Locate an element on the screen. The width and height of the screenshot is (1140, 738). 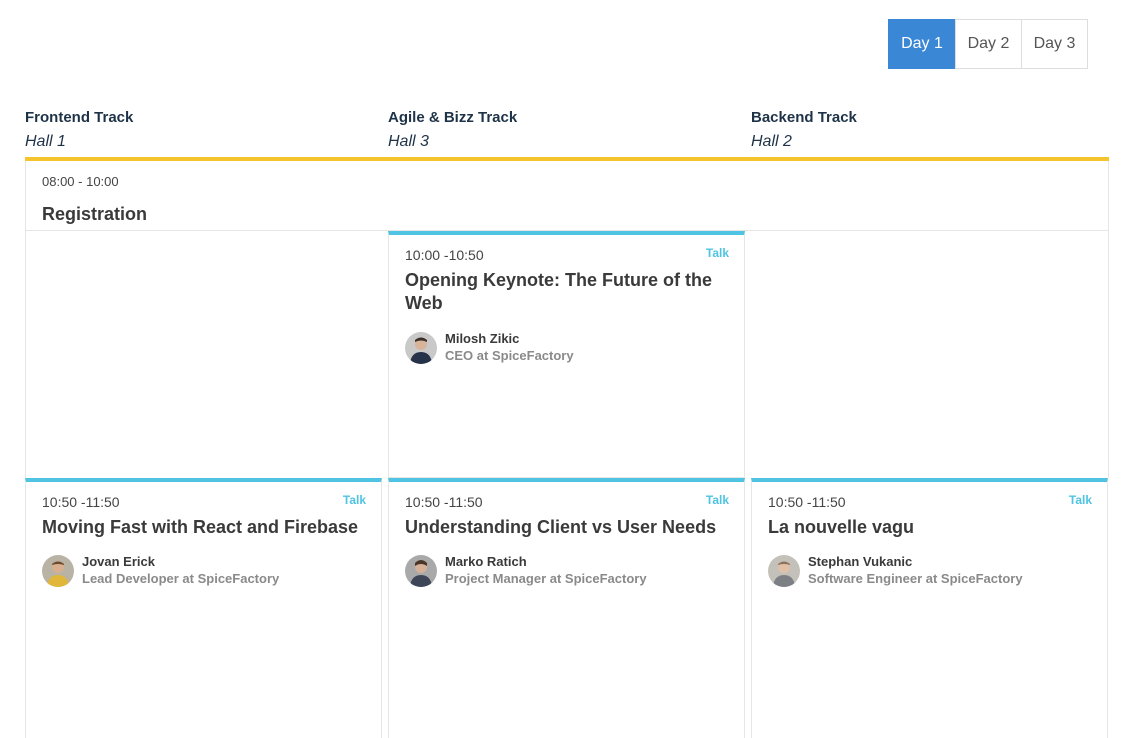
speaker-name: Milosh Zikic is located at coordinates (482, 338).